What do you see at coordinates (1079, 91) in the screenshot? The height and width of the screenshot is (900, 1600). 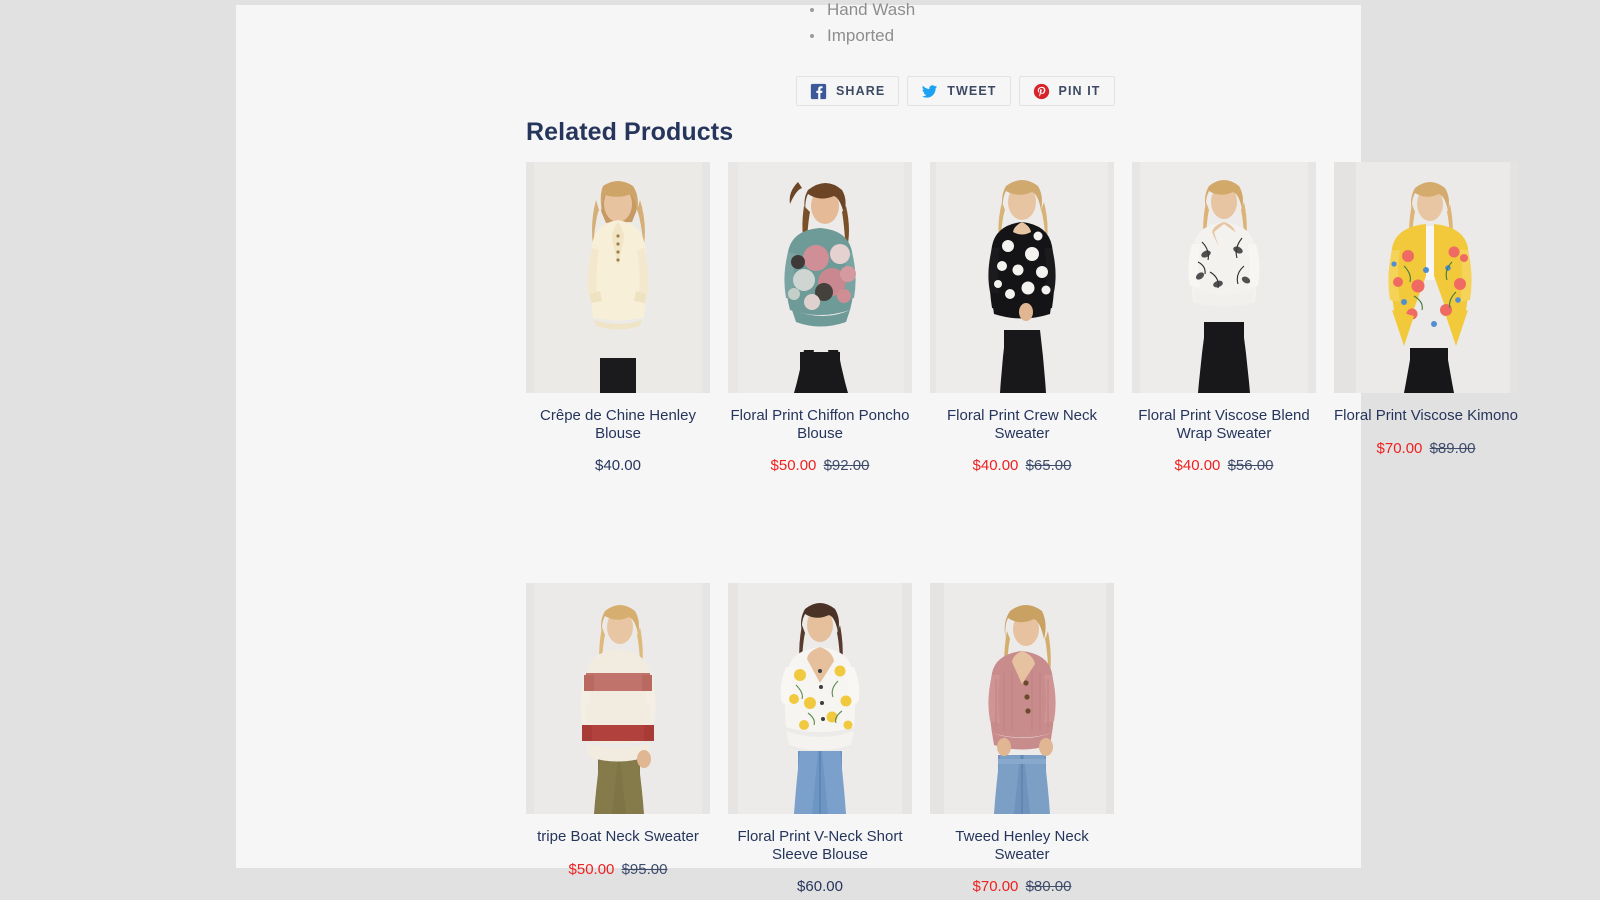 I see `share-pinterest-label: PIN IT` at bounding box center [1079, 91].